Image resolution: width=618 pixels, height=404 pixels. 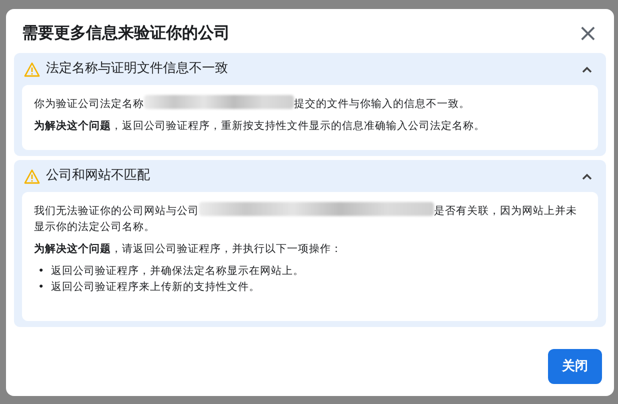 I want to click on bullet-item: 返回公司验证程序，并确保法定名称显示在网站上。, so click(x=177, y=271).